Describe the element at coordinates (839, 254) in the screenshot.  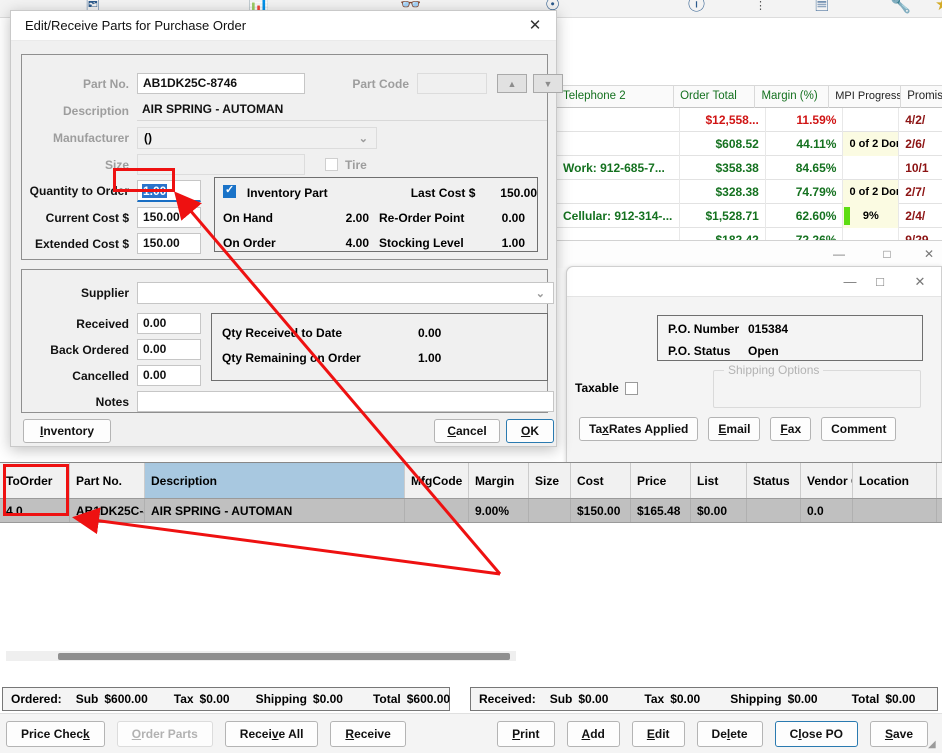
I see `secondary-minimize-button: —` at that location.